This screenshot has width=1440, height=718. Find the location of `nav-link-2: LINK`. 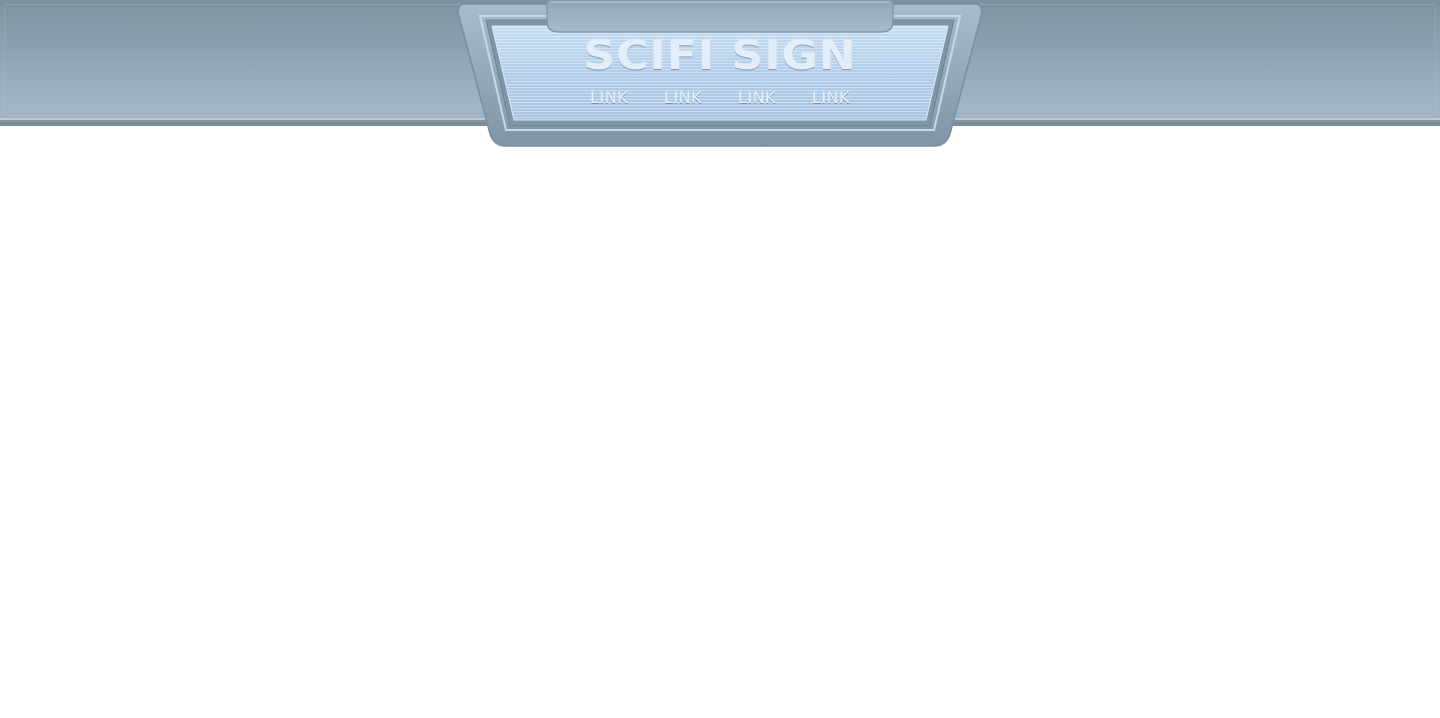

nav-link-2: LINK is located at coordinates (683, 98).